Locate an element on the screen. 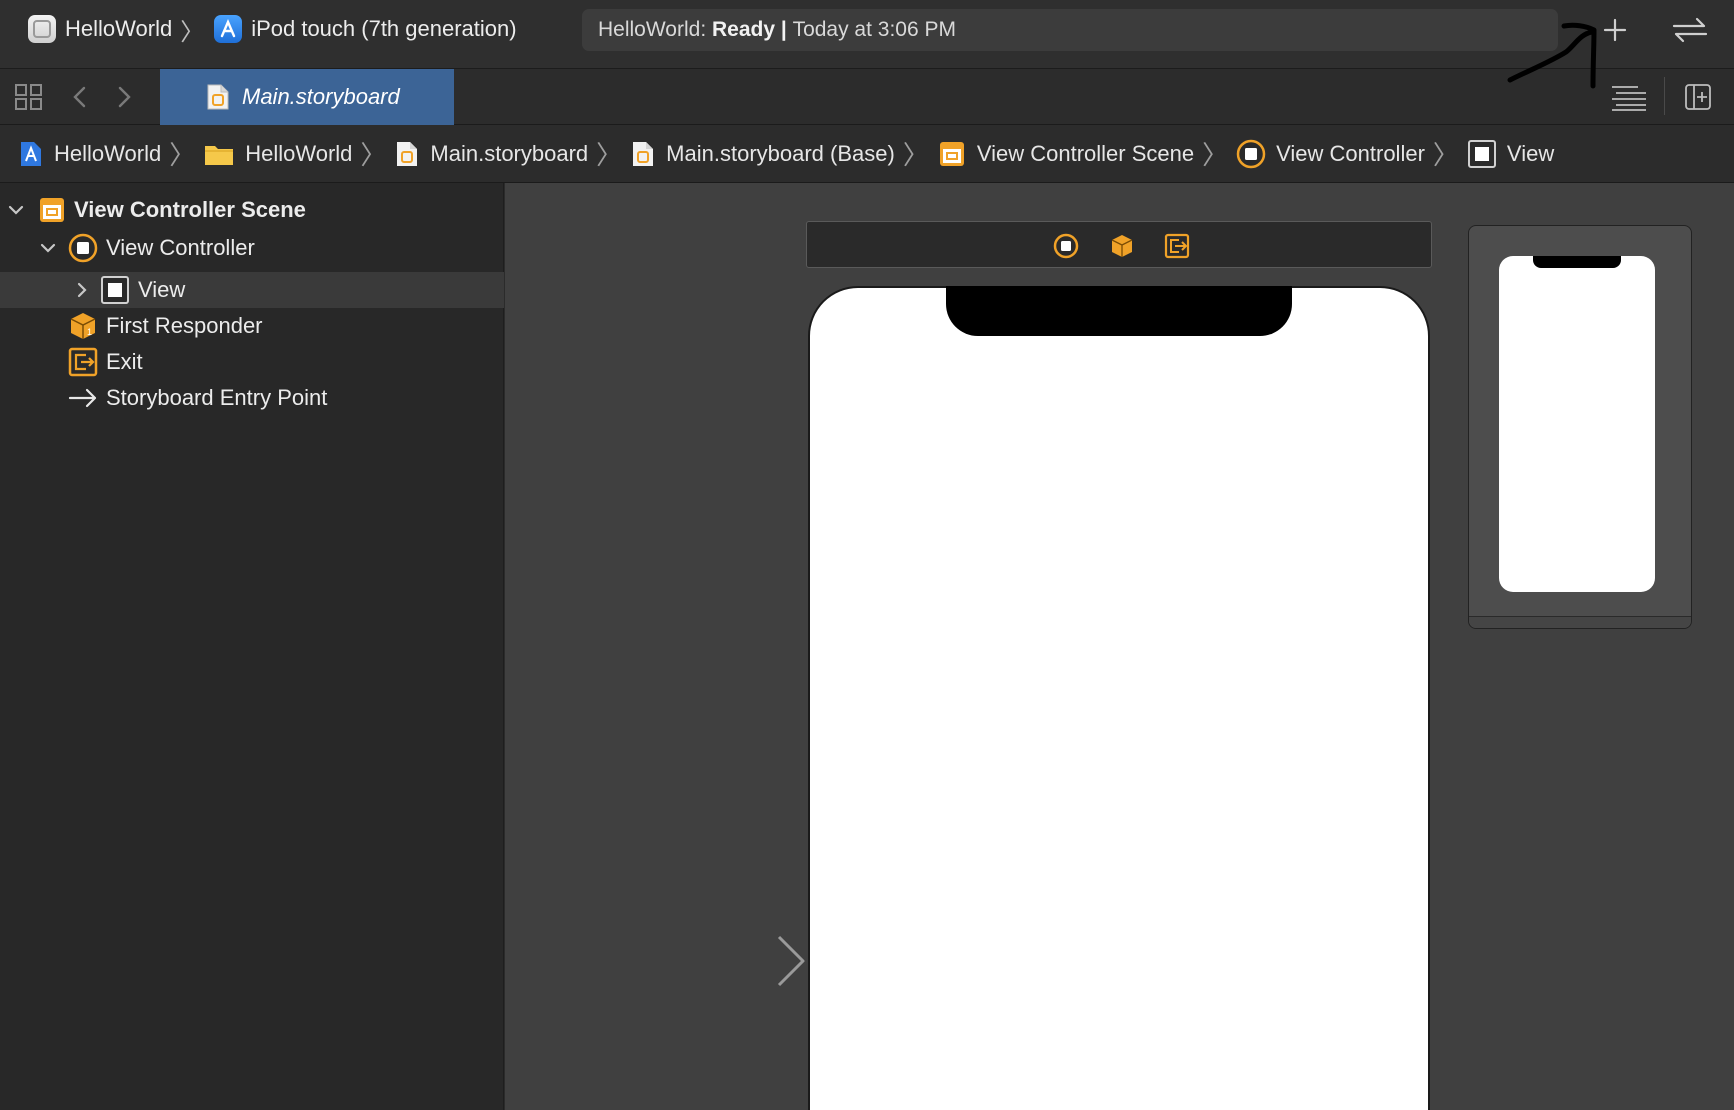  add-editor-button is located at coordinates (1698, 99).